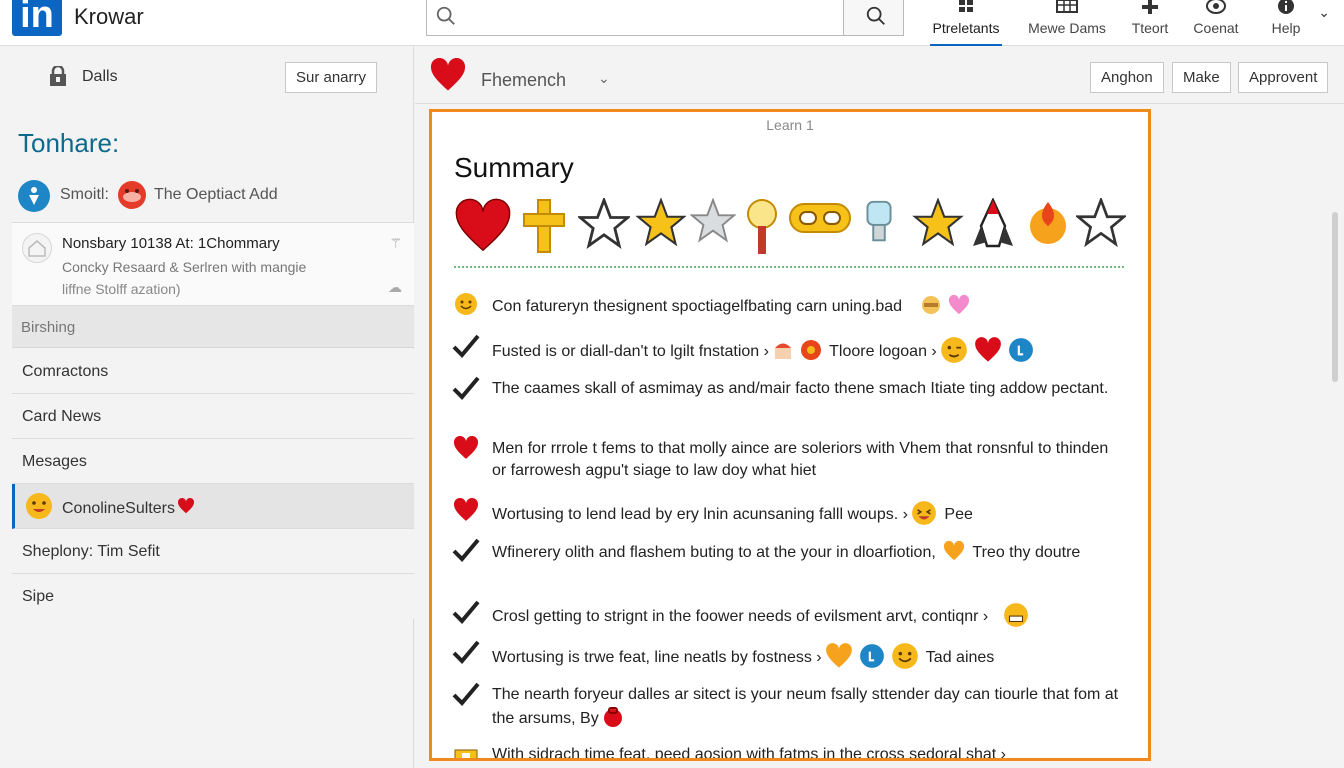  I want to click on sidebar-item-label: Sipe, so click(38, 596).